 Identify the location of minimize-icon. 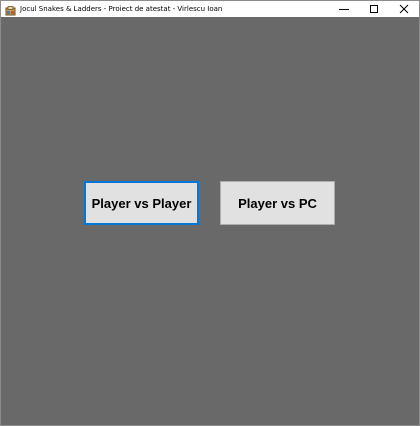
(344, 9).